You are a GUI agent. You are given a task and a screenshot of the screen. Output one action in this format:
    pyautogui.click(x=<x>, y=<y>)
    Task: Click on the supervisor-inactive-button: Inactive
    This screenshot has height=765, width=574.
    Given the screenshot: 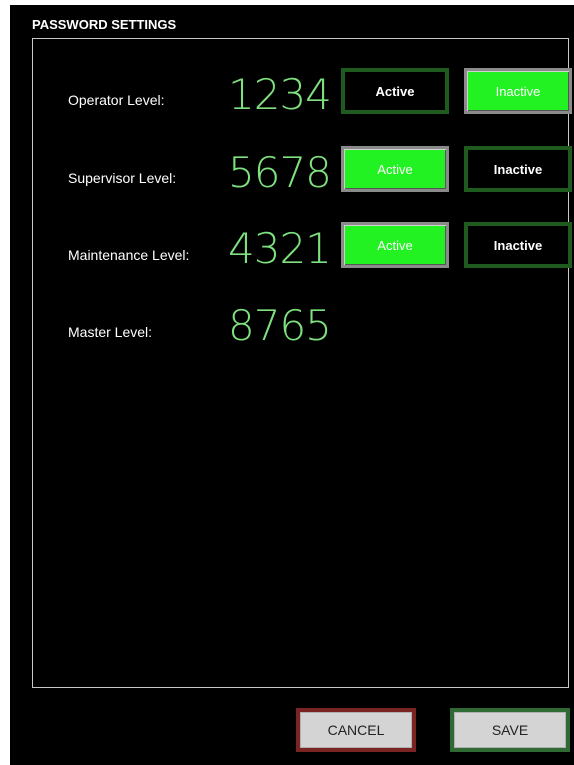 What is the action you would take?
    pyautogui.click(x=518, y=169)
    